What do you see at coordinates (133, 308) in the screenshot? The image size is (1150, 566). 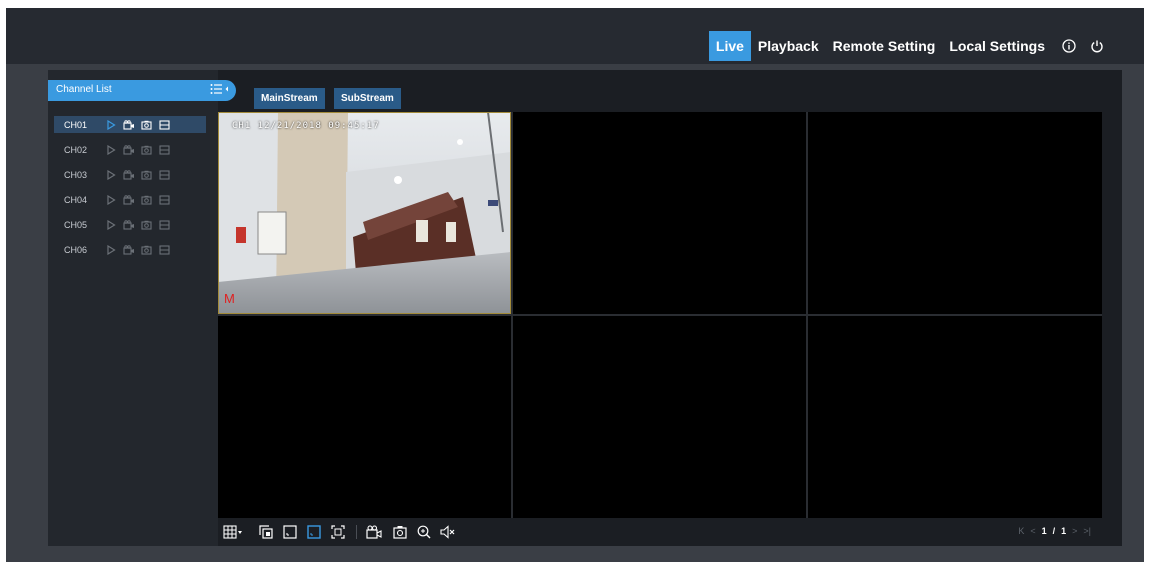 I see `channel-sidebar: CH01 CH02 CH03 CH04 CH05 CH06` at bounding box center [133, 308].